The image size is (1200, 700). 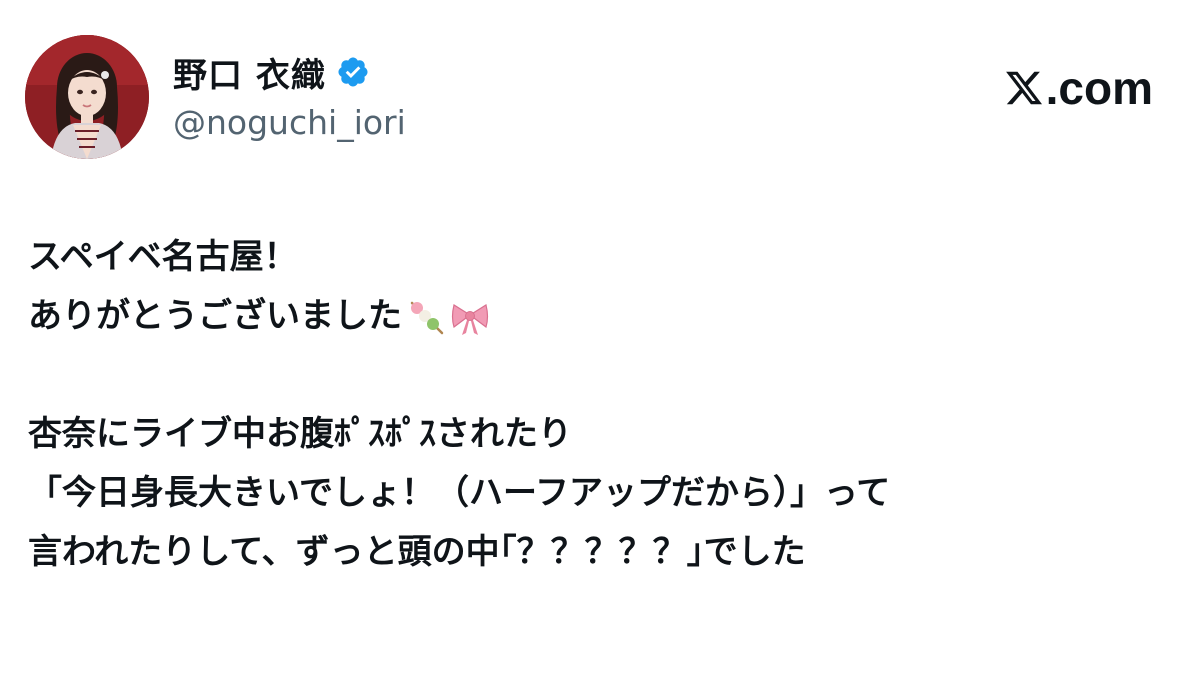 What do you see at coordinates (470, 319) in the screenshot?
I see `ribbon-icon` at bounding box center [470, 319].